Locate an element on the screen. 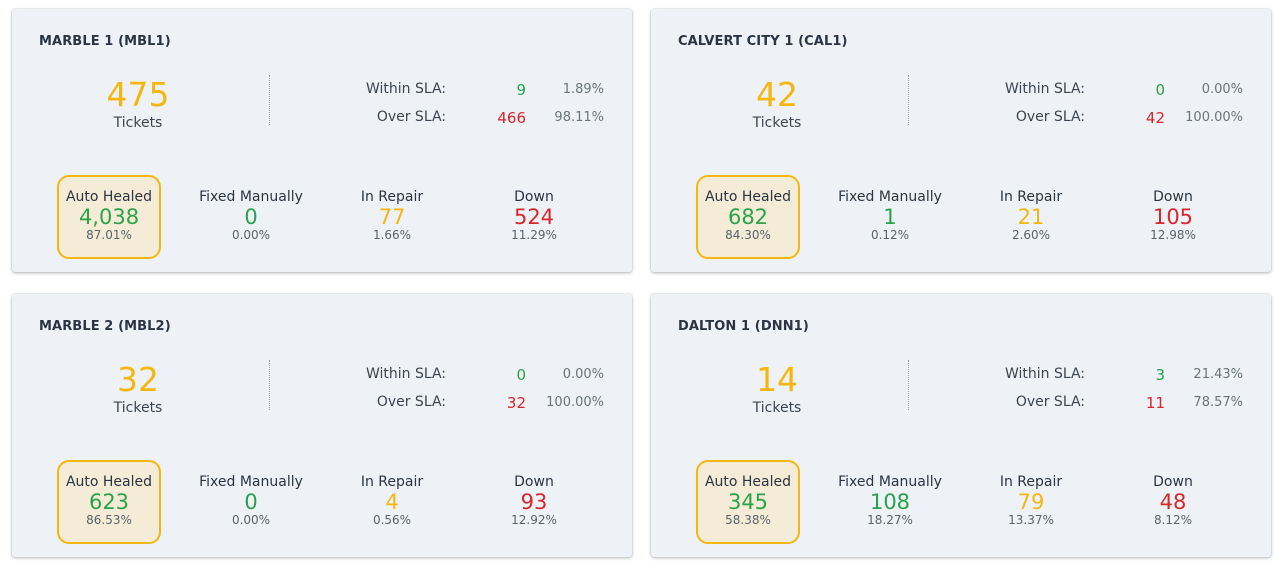  within-sla-row: Within SLA: 9 1.89% is located at coordinates (462, 91).